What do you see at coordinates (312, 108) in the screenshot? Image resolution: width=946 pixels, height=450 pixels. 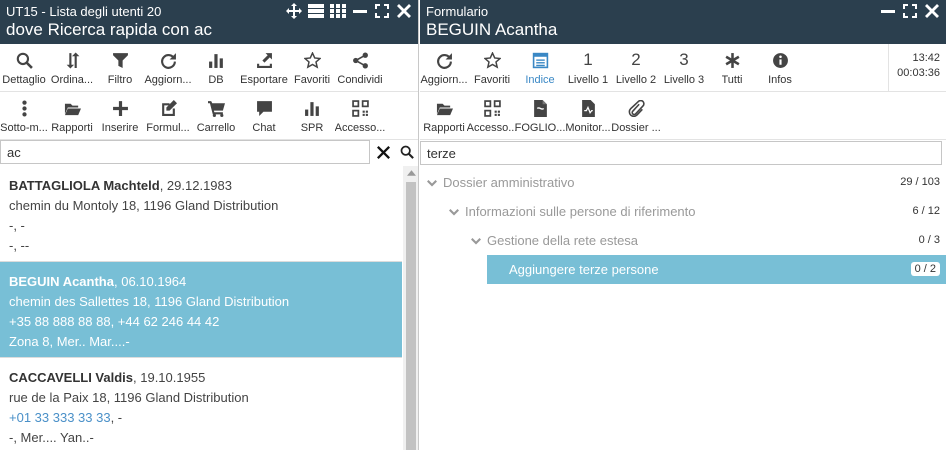 I see `bar-chart-icon` at bounding box center [312, 108].